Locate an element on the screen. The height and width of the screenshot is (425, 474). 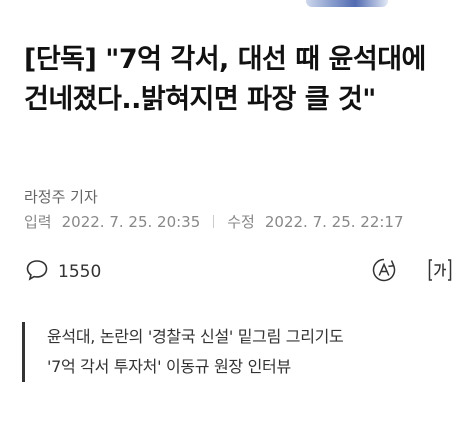
translate-icon is located at coordinates (440, 272).